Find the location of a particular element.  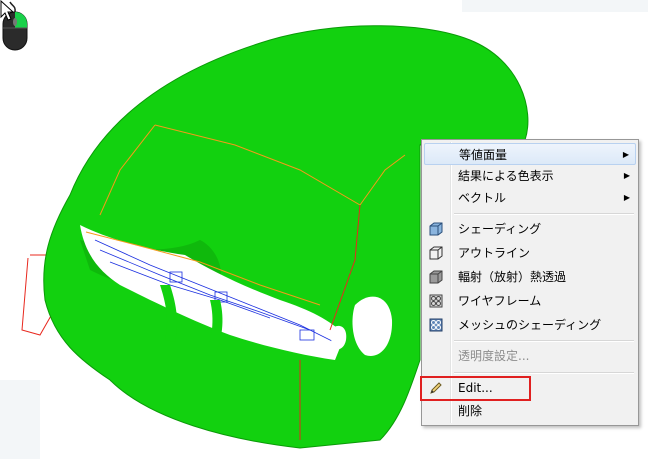

wireframe-cube-icon is located at coordinates (436, 301).